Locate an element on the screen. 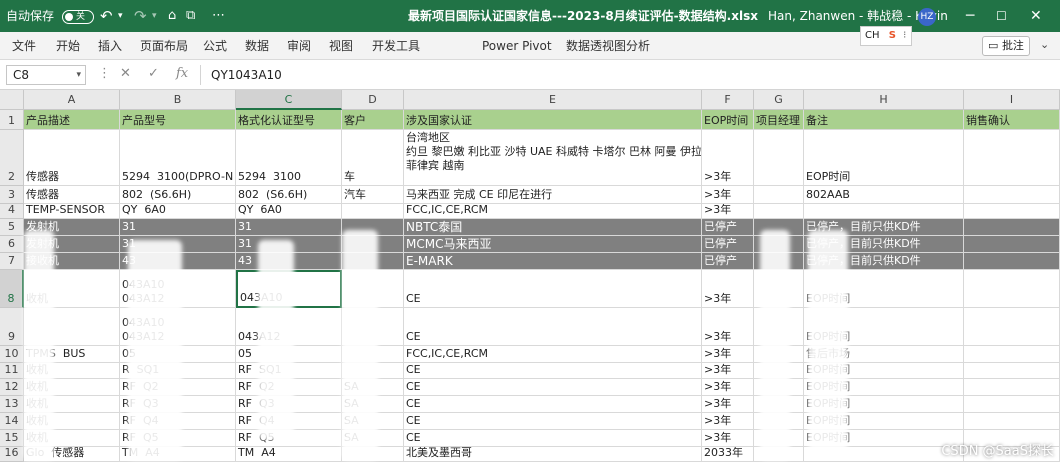 The width and height of the screenshot is (1060, 463). cell-g3 is located at coordinates (779, 195).